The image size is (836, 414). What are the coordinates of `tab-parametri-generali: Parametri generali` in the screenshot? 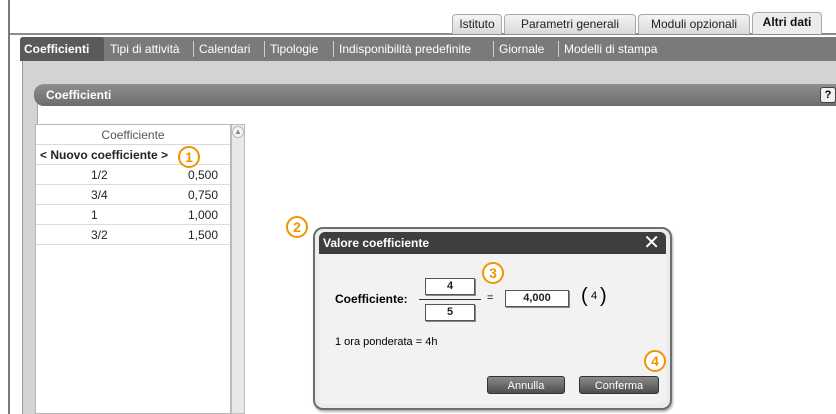 It's located at (570, 24).